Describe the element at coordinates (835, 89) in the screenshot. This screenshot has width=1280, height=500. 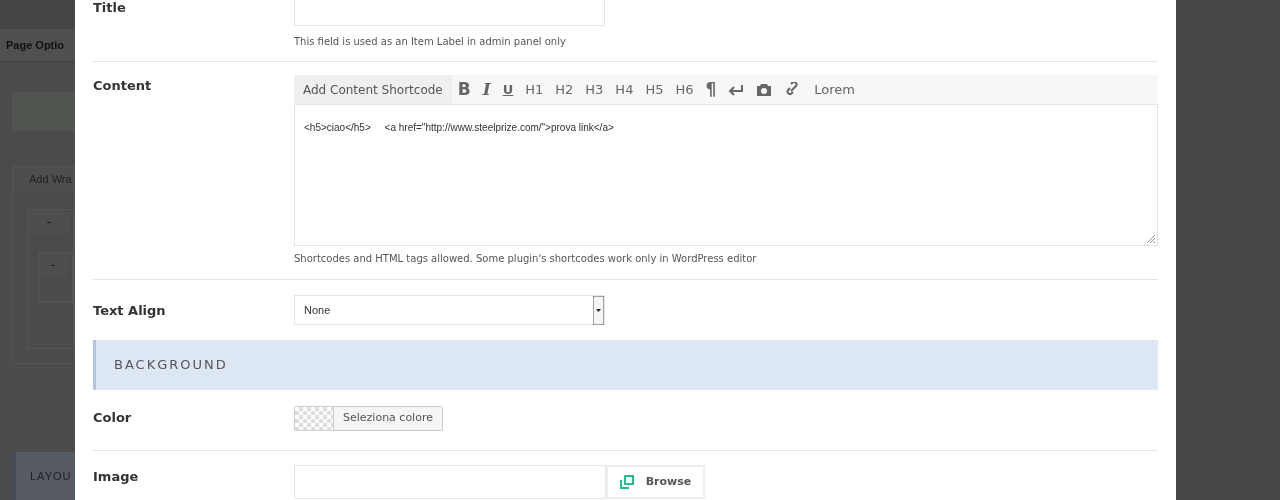
I see `lorem-button: Lorem` at that location.